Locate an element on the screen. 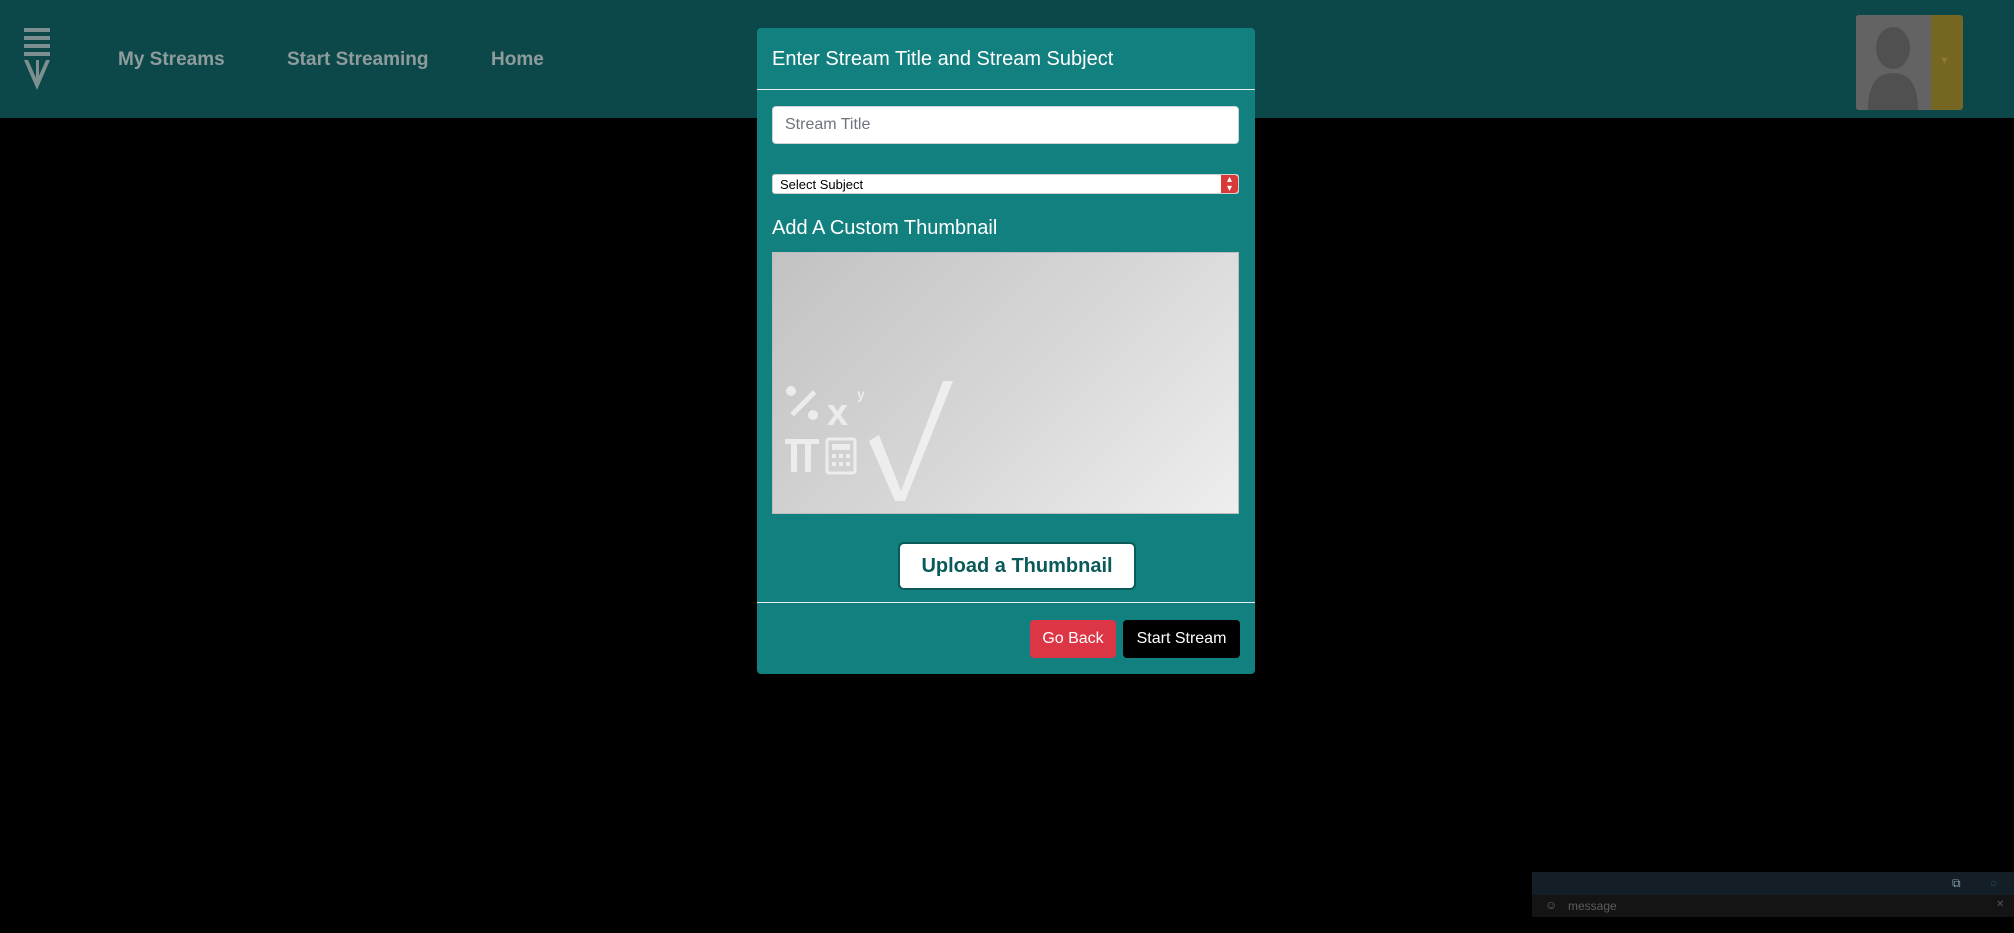 This screenshot has width=2014, height=933. chat-header: ⧉ ○ is located at coordinates (1773, 883).